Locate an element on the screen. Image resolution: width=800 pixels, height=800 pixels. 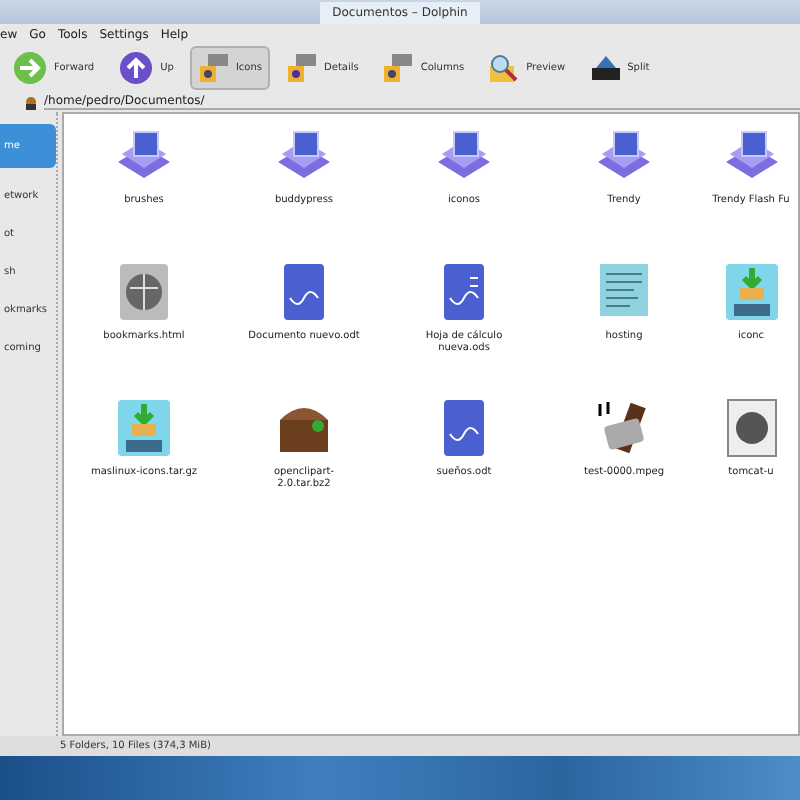
magnifier-icon is located at coordinates (504, 68).